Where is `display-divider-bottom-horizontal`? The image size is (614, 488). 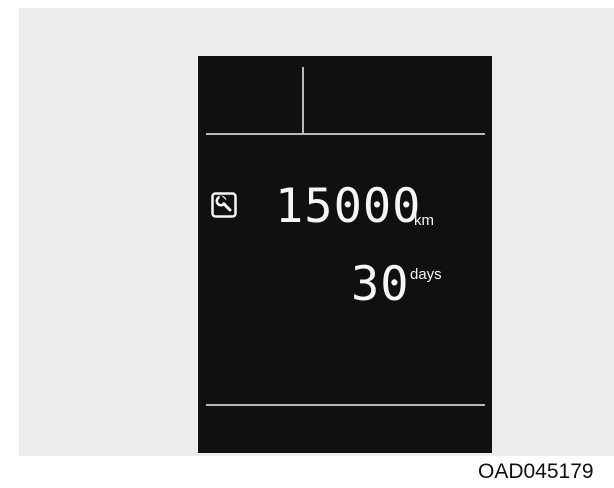 display-divider-bottom-horizontal is located at coordinates (345, 405).